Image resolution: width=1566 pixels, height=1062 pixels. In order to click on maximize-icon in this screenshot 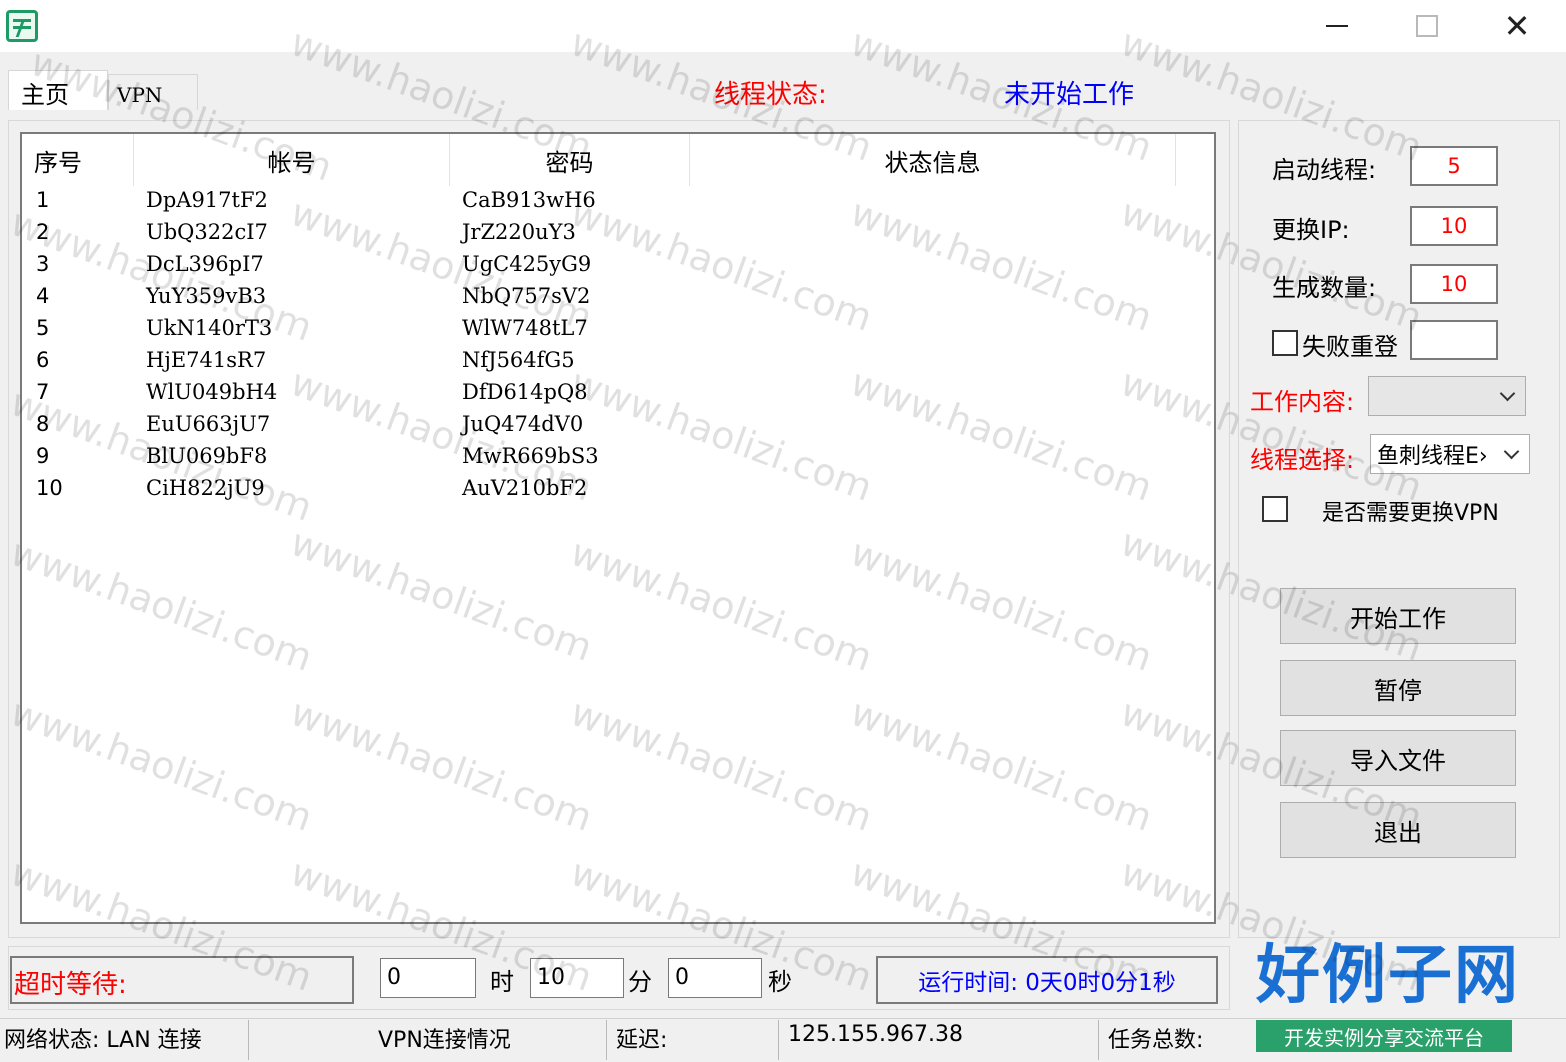, I will do `click(1427, 26)`.